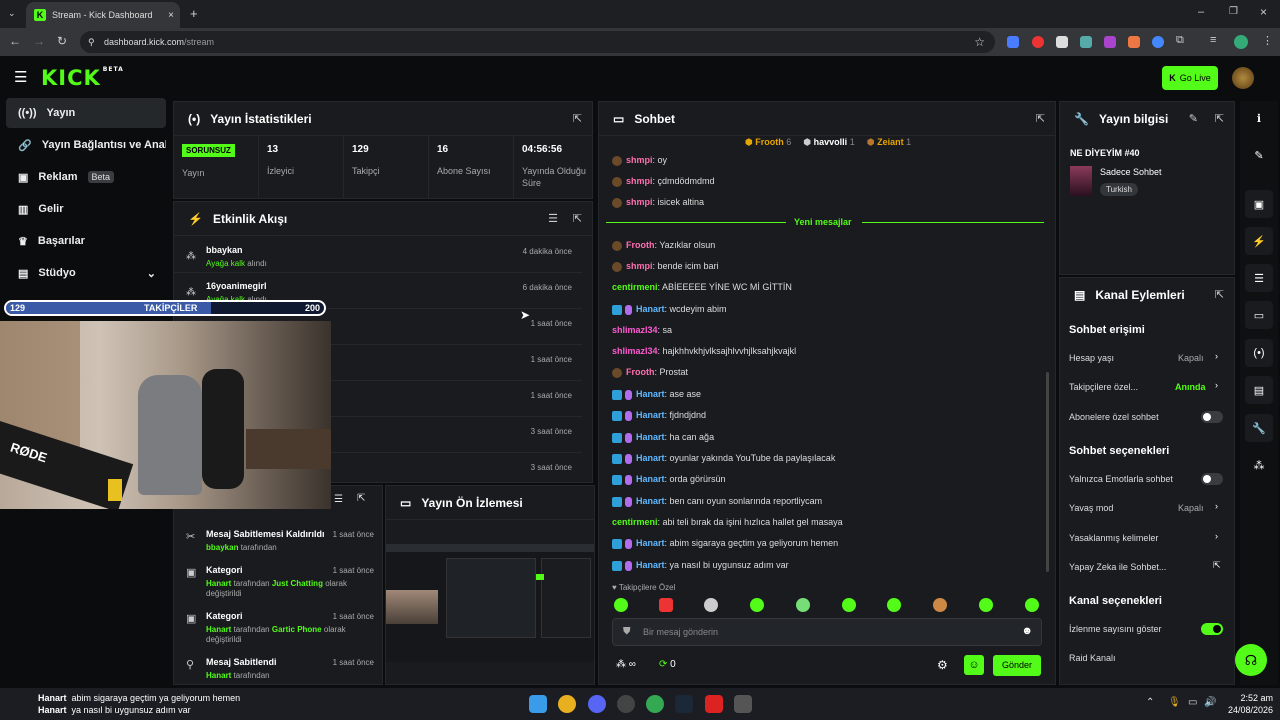  Describe the element at coordinates (658, 202) in the screenshot. I see `chat-message: shmpi: isicek altina` at that location.